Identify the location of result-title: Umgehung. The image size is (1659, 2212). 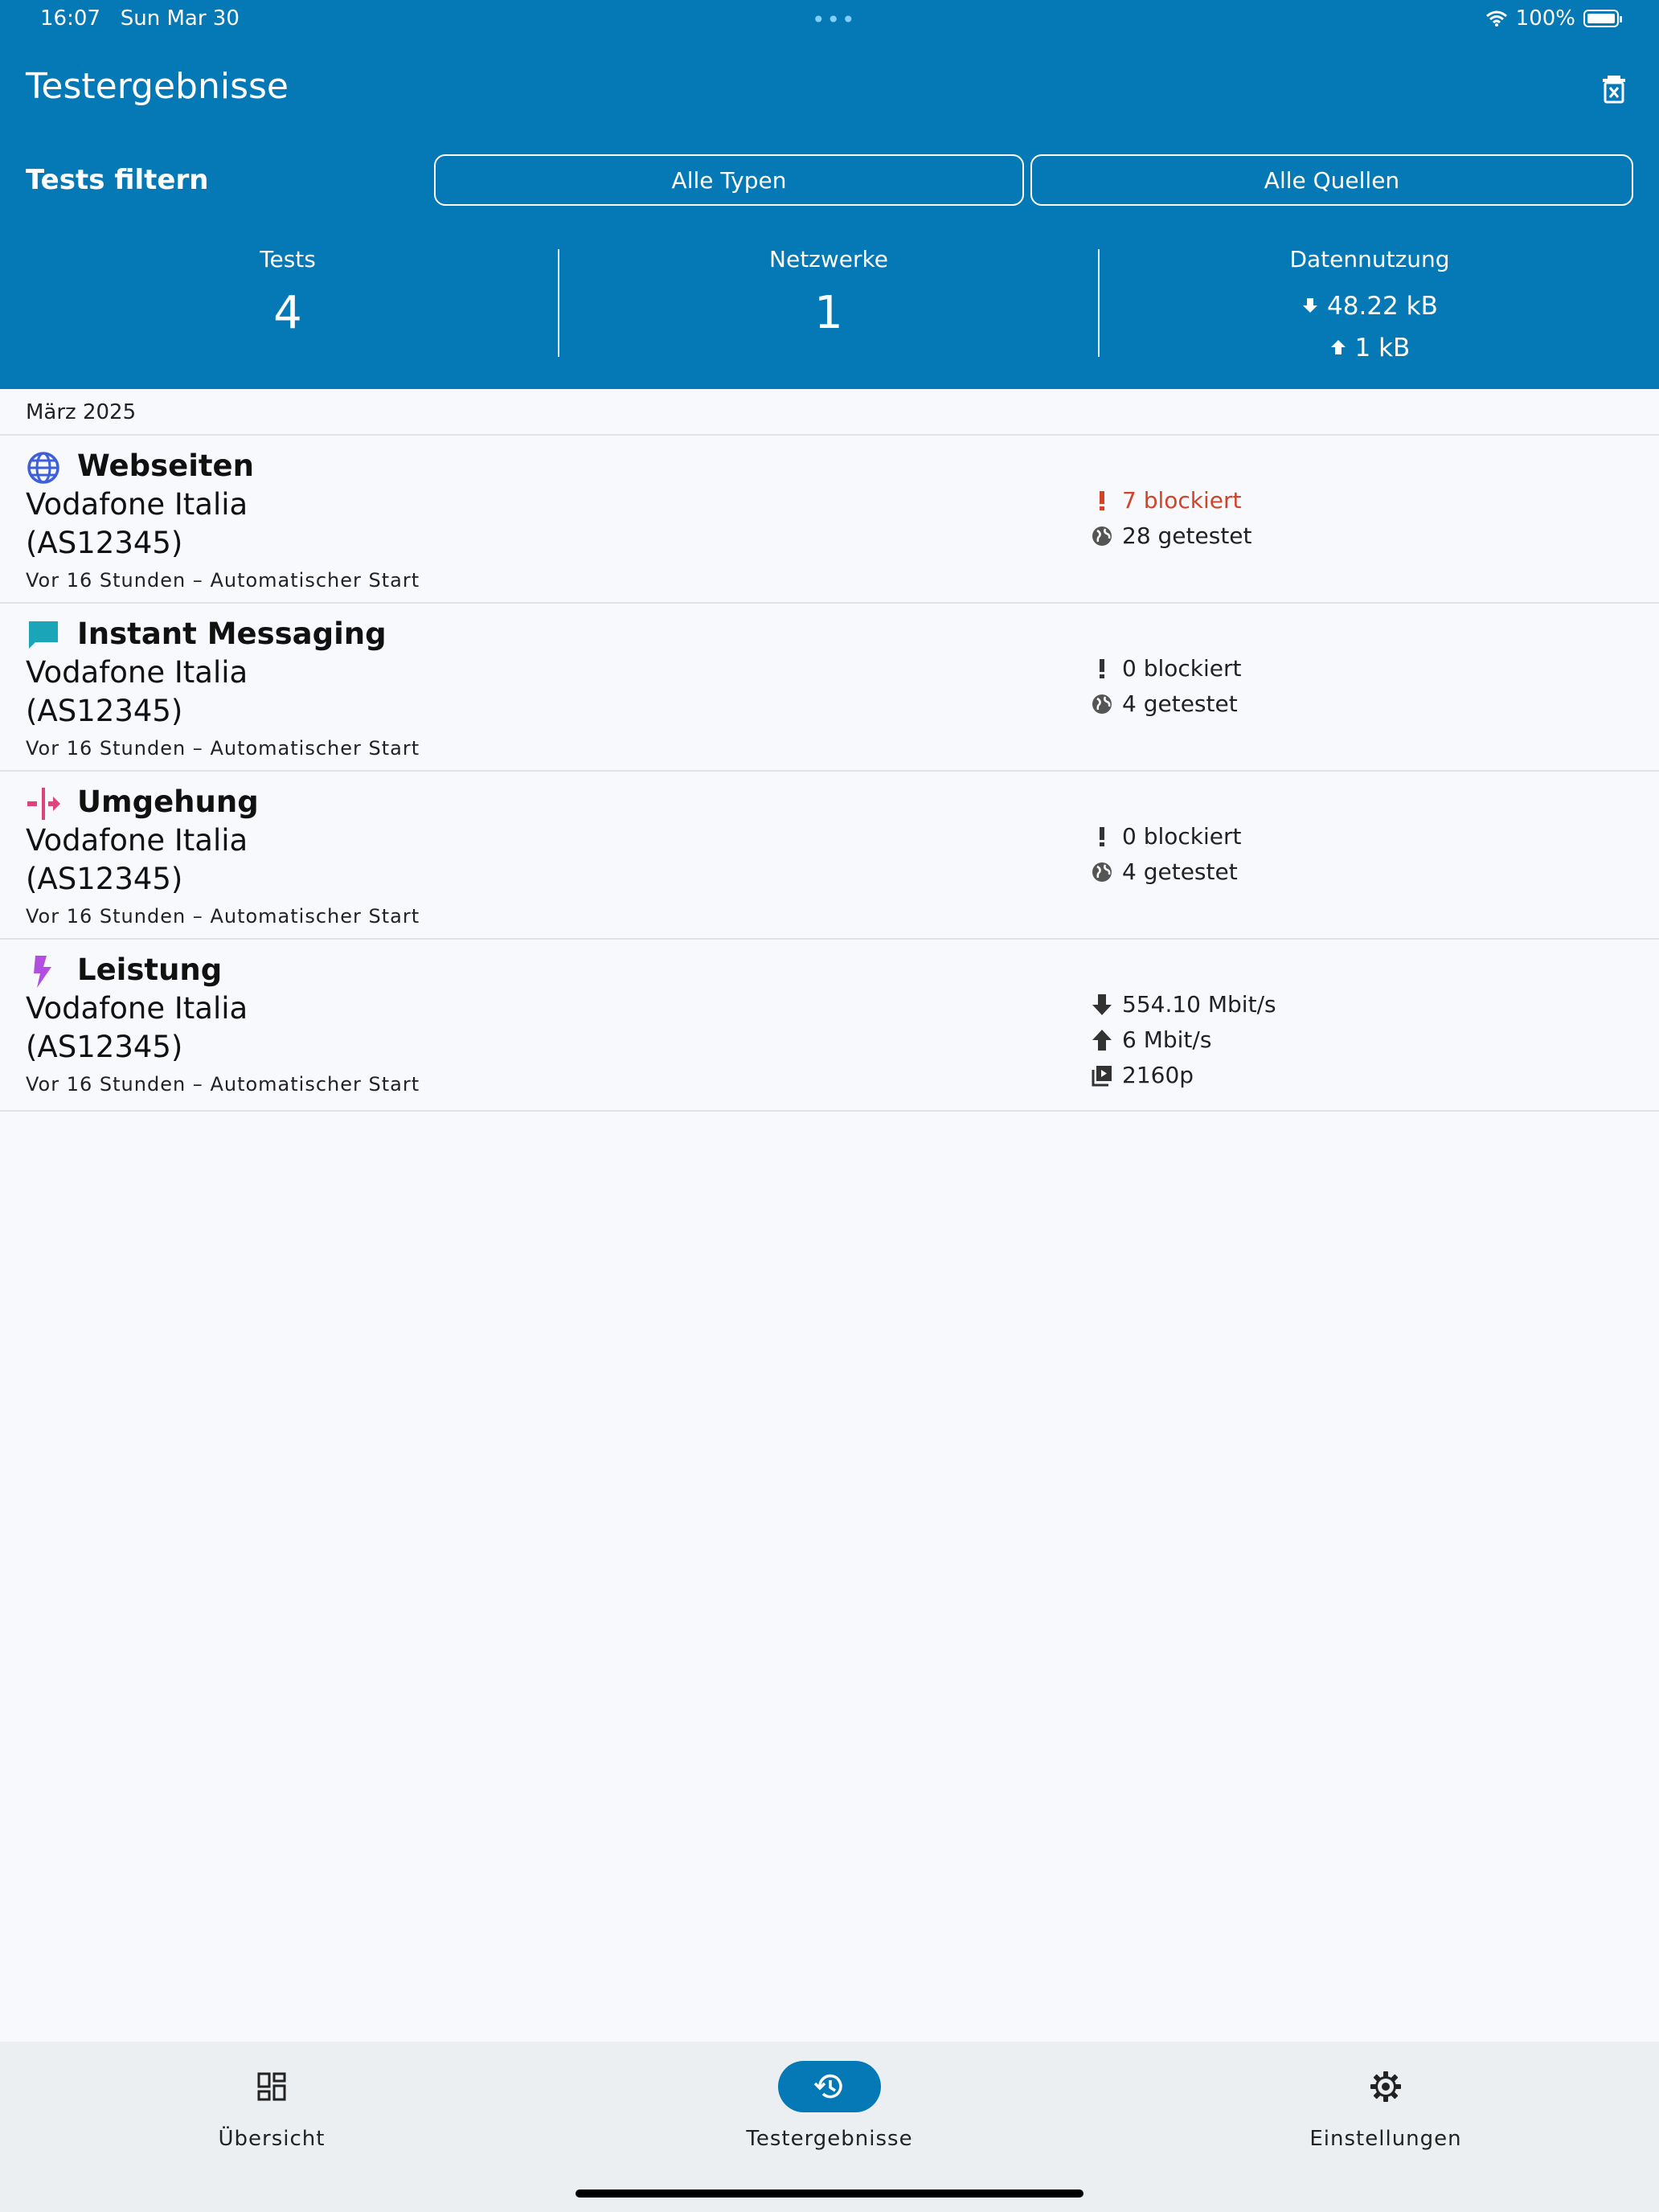
(168, 801).